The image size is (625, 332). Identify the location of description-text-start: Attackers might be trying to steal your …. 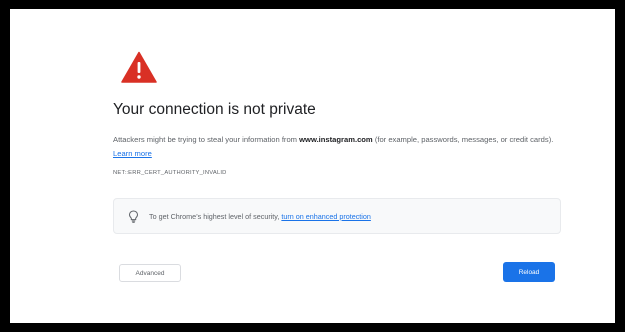
(206, 139).